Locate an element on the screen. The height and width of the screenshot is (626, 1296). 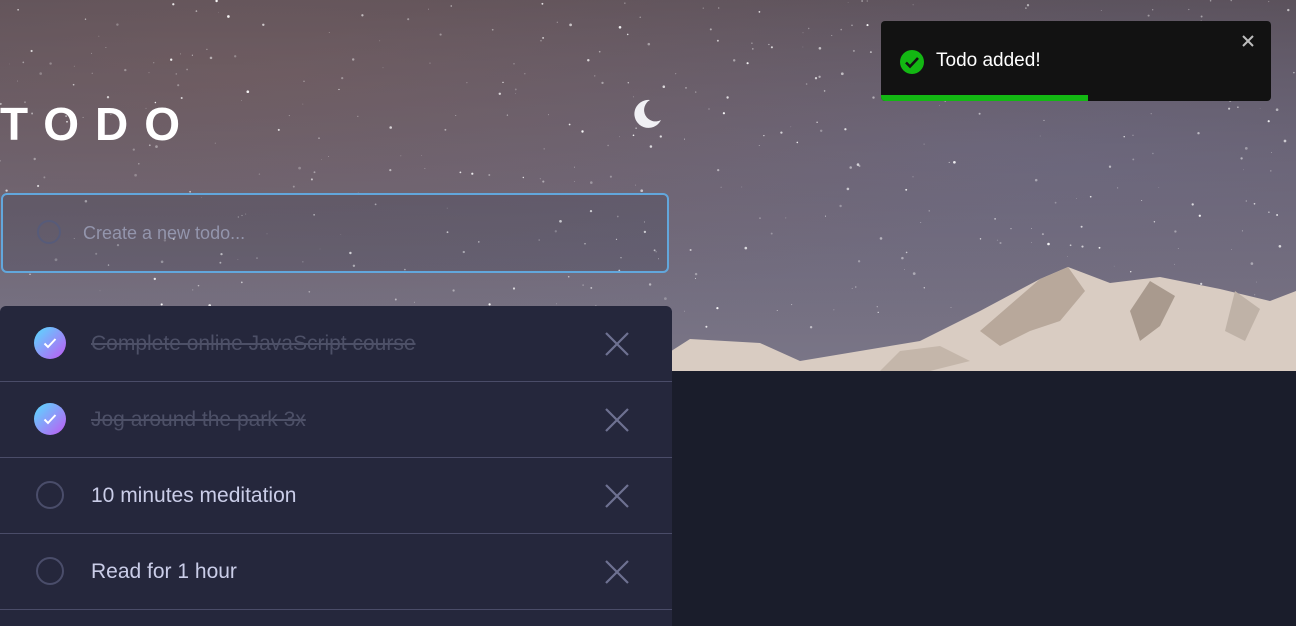
moon-icon is located at coordinates (647, 113).